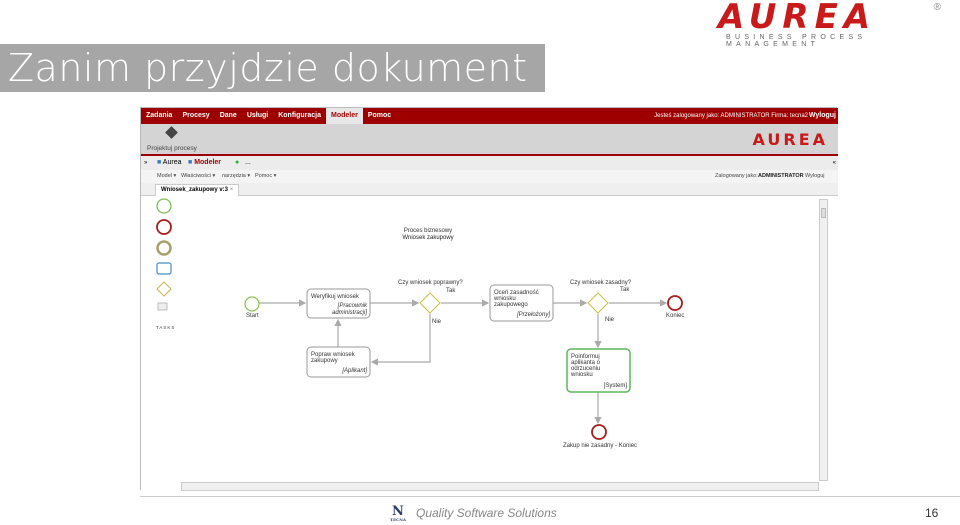 The height and width of the screenshot is (525, 960). What do you see at coordinates (430, 303) in the screenshot?
I see `gateway-poprawny` at bounding box center [430, 303].